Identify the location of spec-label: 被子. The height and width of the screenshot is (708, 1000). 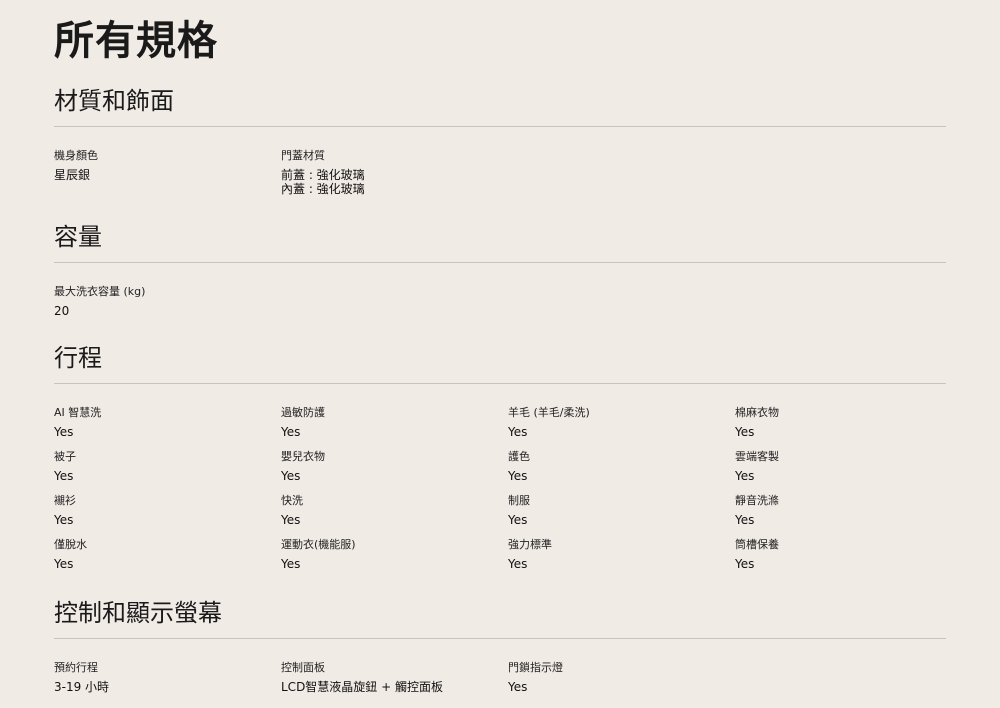
(65, 456).